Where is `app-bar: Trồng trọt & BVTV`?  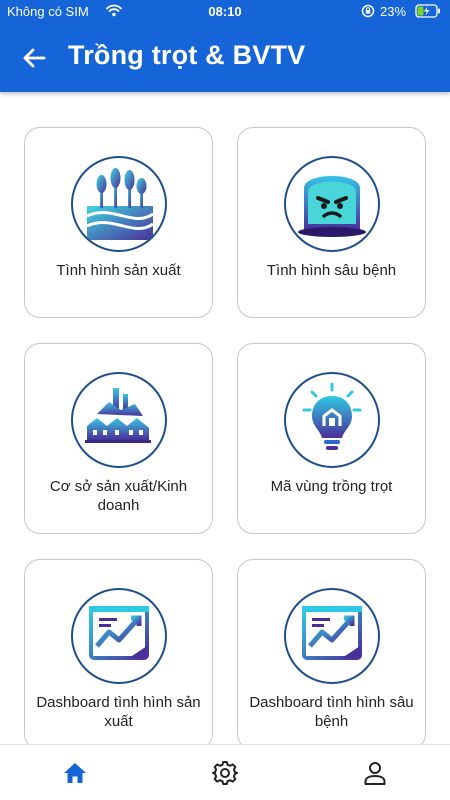 app-bar: Trồng trọt & BVTV is located at coordinates (225, 58).